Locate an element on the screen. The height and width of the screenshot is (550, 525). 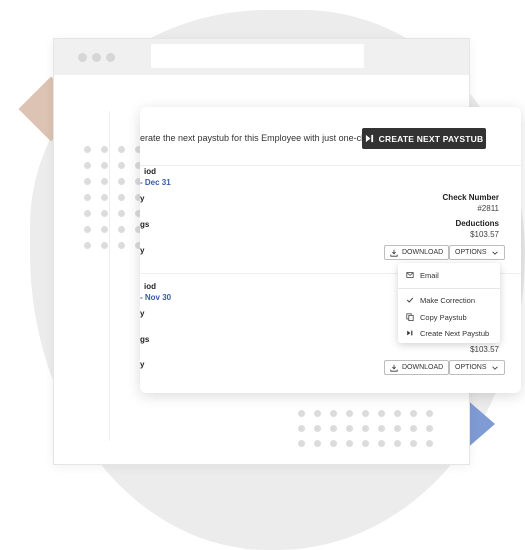
menu-item-label: Create Next Paystub is located at coordinates (455, 333).